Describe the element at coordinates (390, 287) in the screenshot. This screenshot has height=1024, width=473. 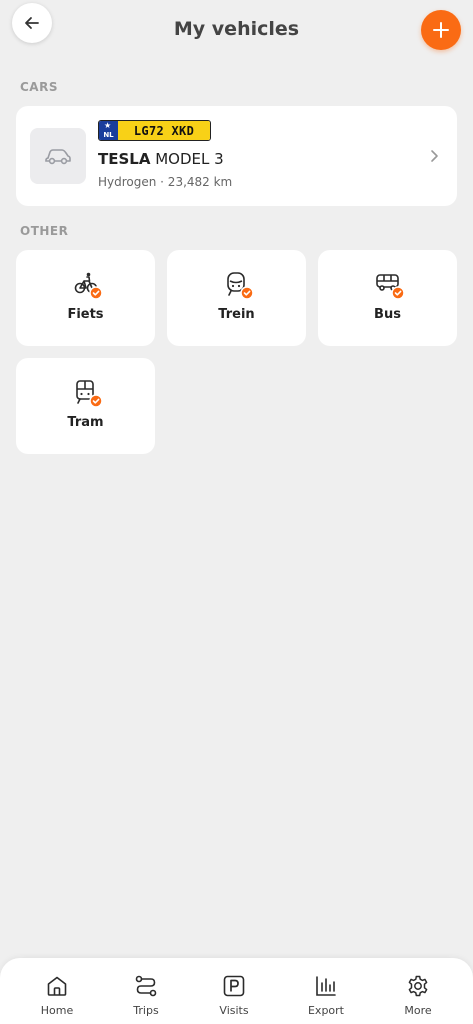
I see `bus-icon` at that location.